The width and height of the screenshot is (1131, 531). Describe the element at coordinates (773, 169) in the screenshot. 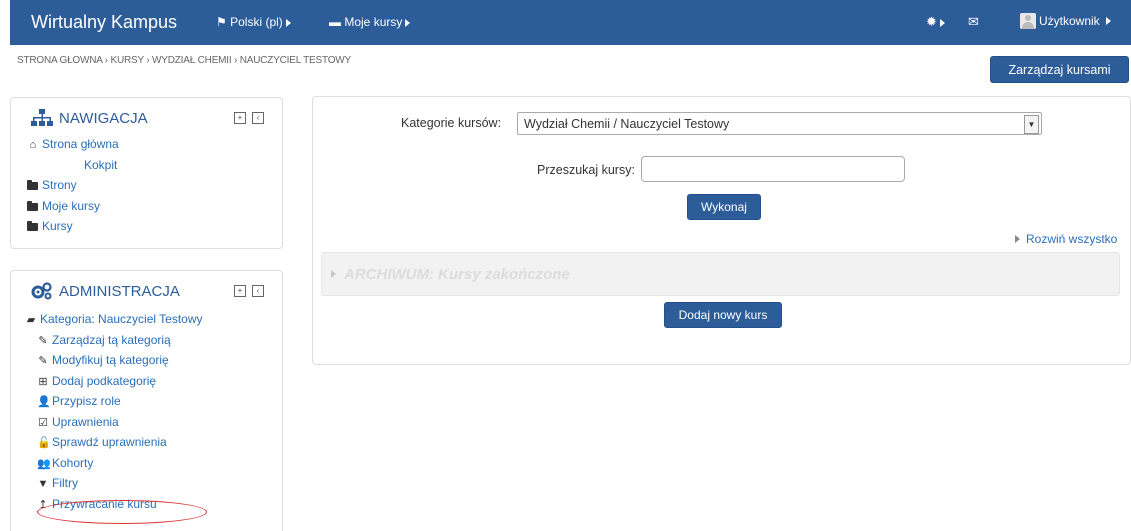

I see `search-courses-input` at that location.